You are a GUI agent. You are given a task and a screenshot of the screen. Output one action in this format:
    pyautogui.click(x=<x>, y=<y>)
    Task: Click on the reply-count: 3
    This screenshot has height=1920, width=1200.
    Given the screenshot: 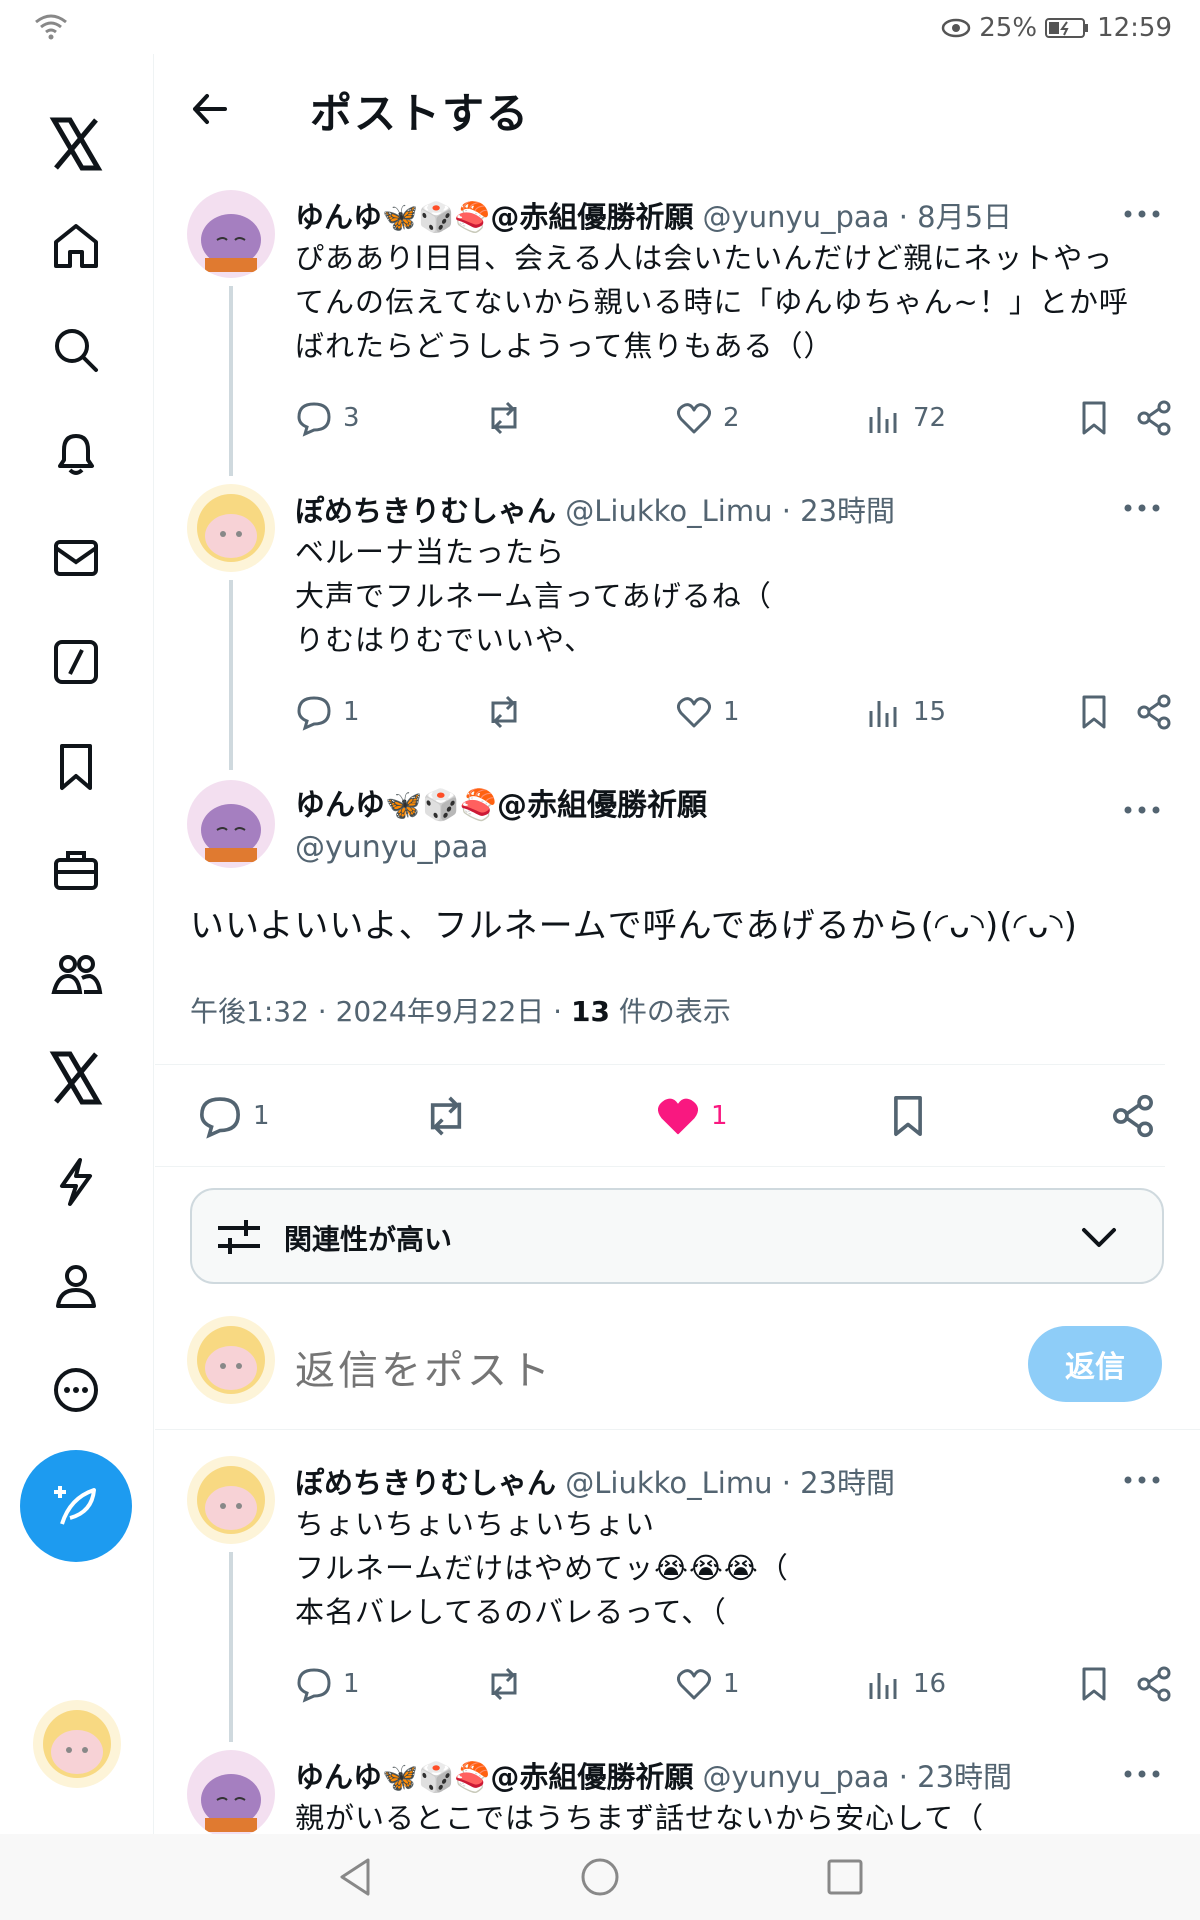 What is the action you would take?
    pyautogui.click(x=351, y=418)
    